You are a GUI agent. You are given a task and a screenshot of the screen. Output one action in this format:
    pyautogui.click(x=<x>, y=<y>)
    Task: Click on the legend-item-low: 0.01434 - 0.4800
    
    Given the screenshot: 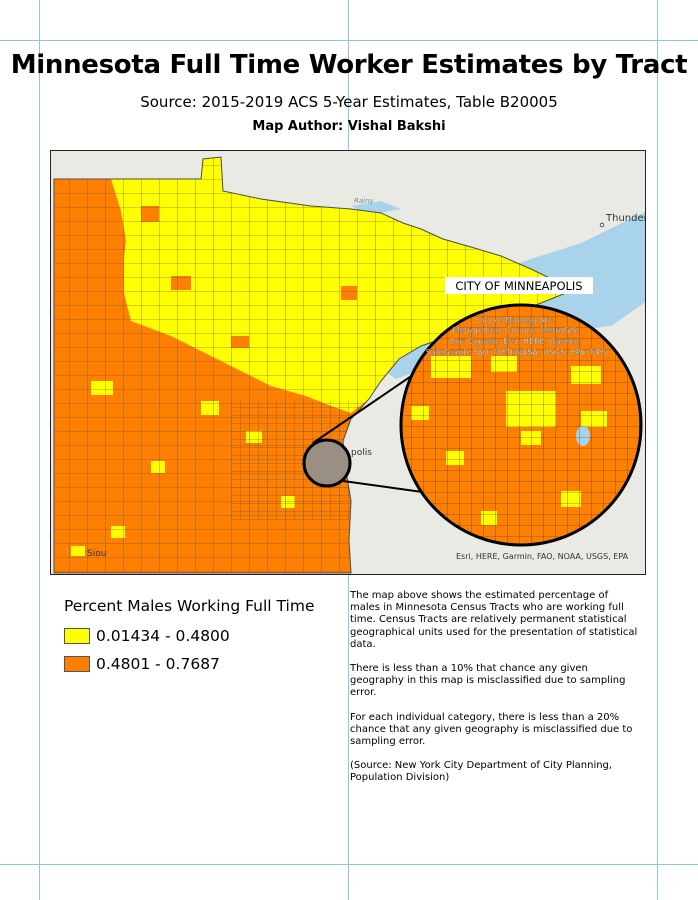 What is the action you would take?
    pyautogui.click(x=147, y=636)
    